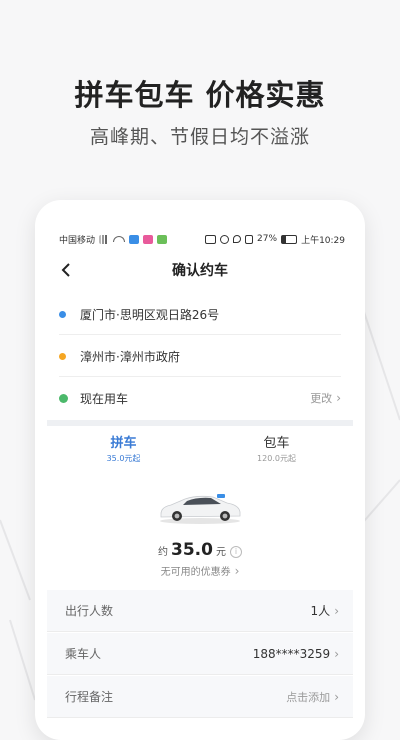  Describe the element at coordinates (163, 552) in the screenshot. I see `fare-prefix: 约` at that location.